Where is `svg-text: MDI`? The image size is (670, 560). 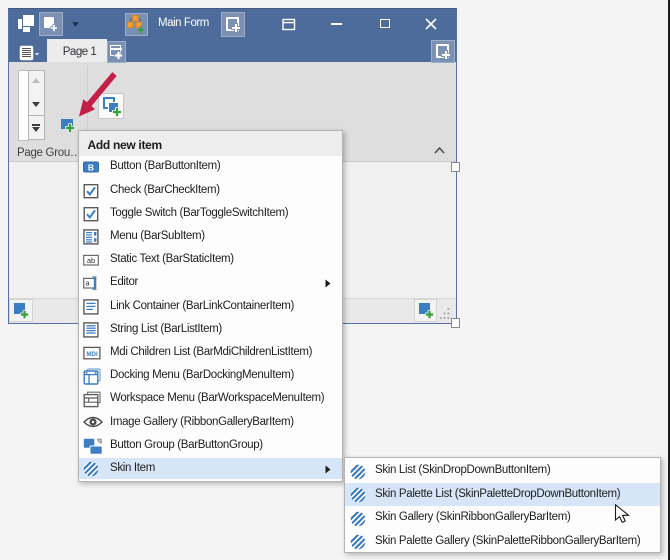 svg-text: MDI is located at coordinates (92, 354).